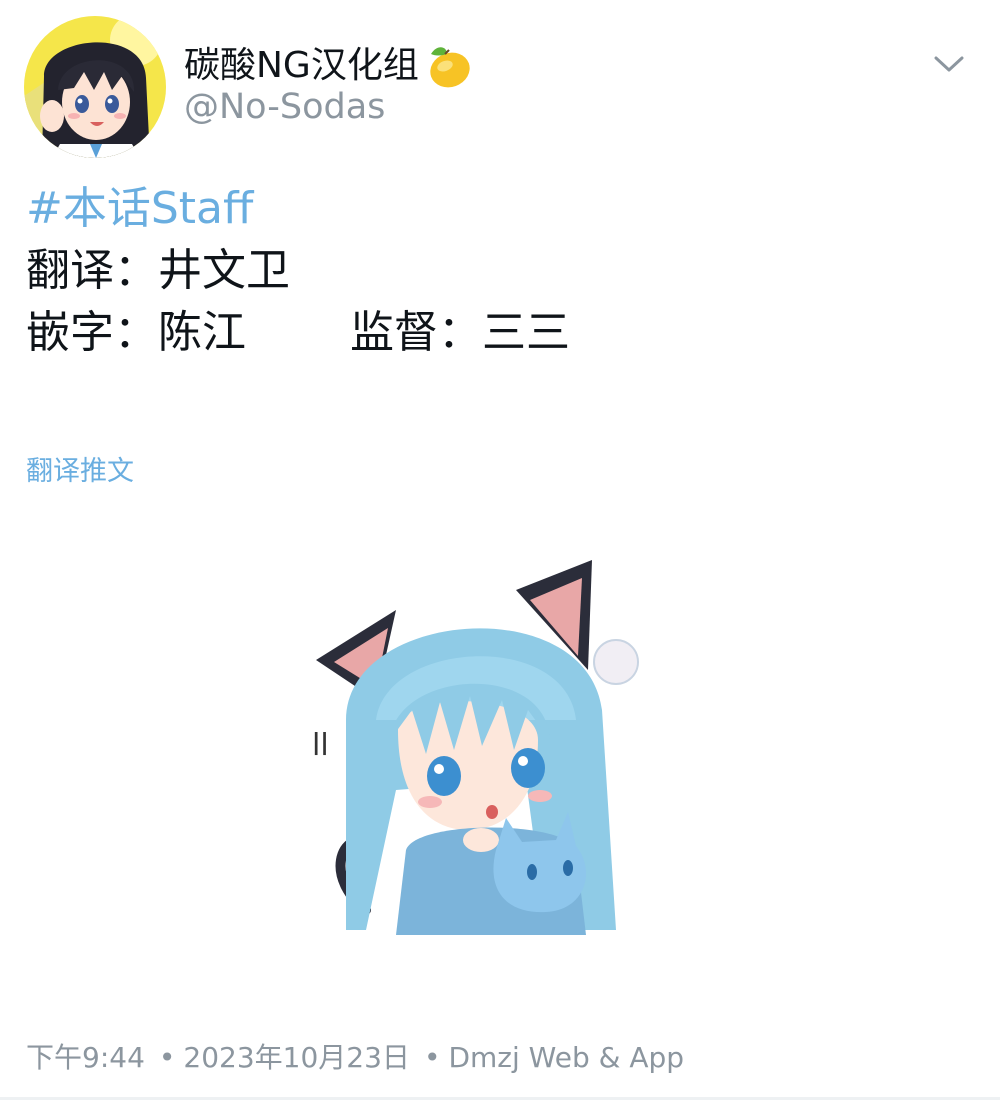 The image size is (1000, 1100). I want to click on sticker-vertical-text: 何してるの一, so click(673, 733).